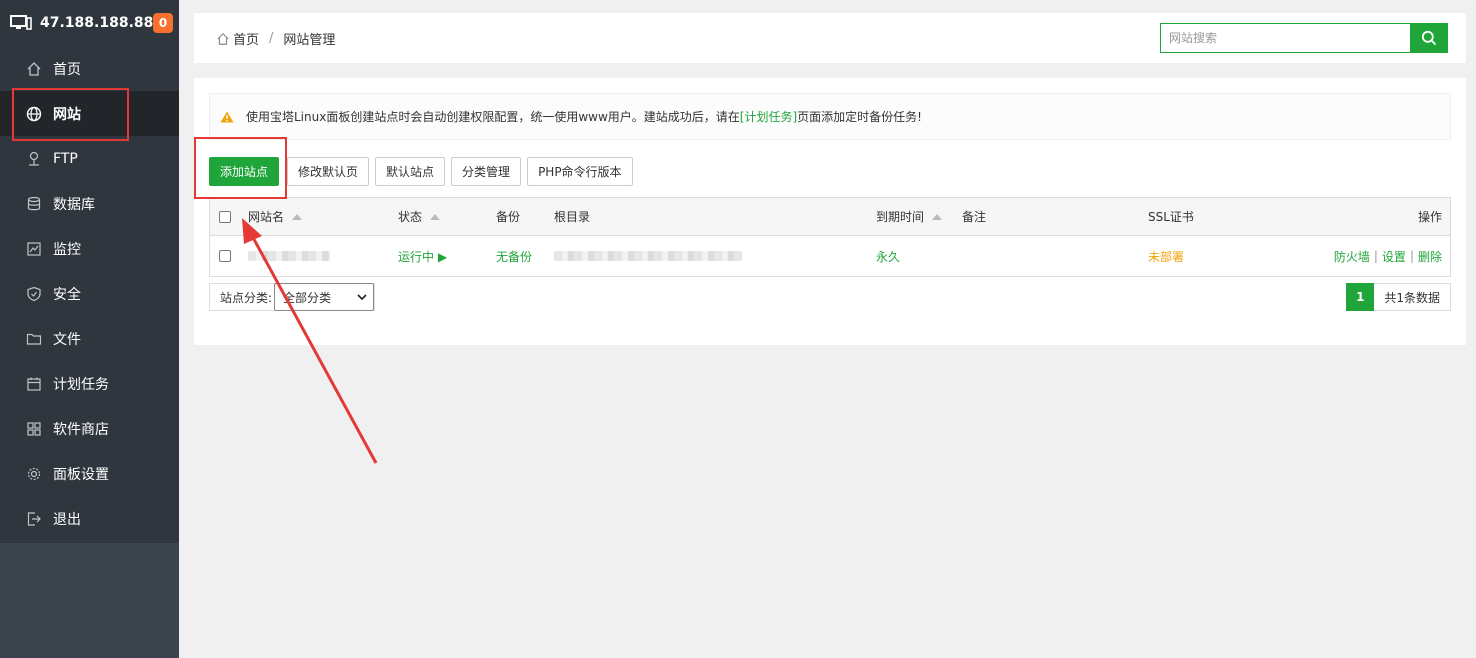 The image size is (1476, 658). I want to click on header-actions: 操作, so click(1429, 217).